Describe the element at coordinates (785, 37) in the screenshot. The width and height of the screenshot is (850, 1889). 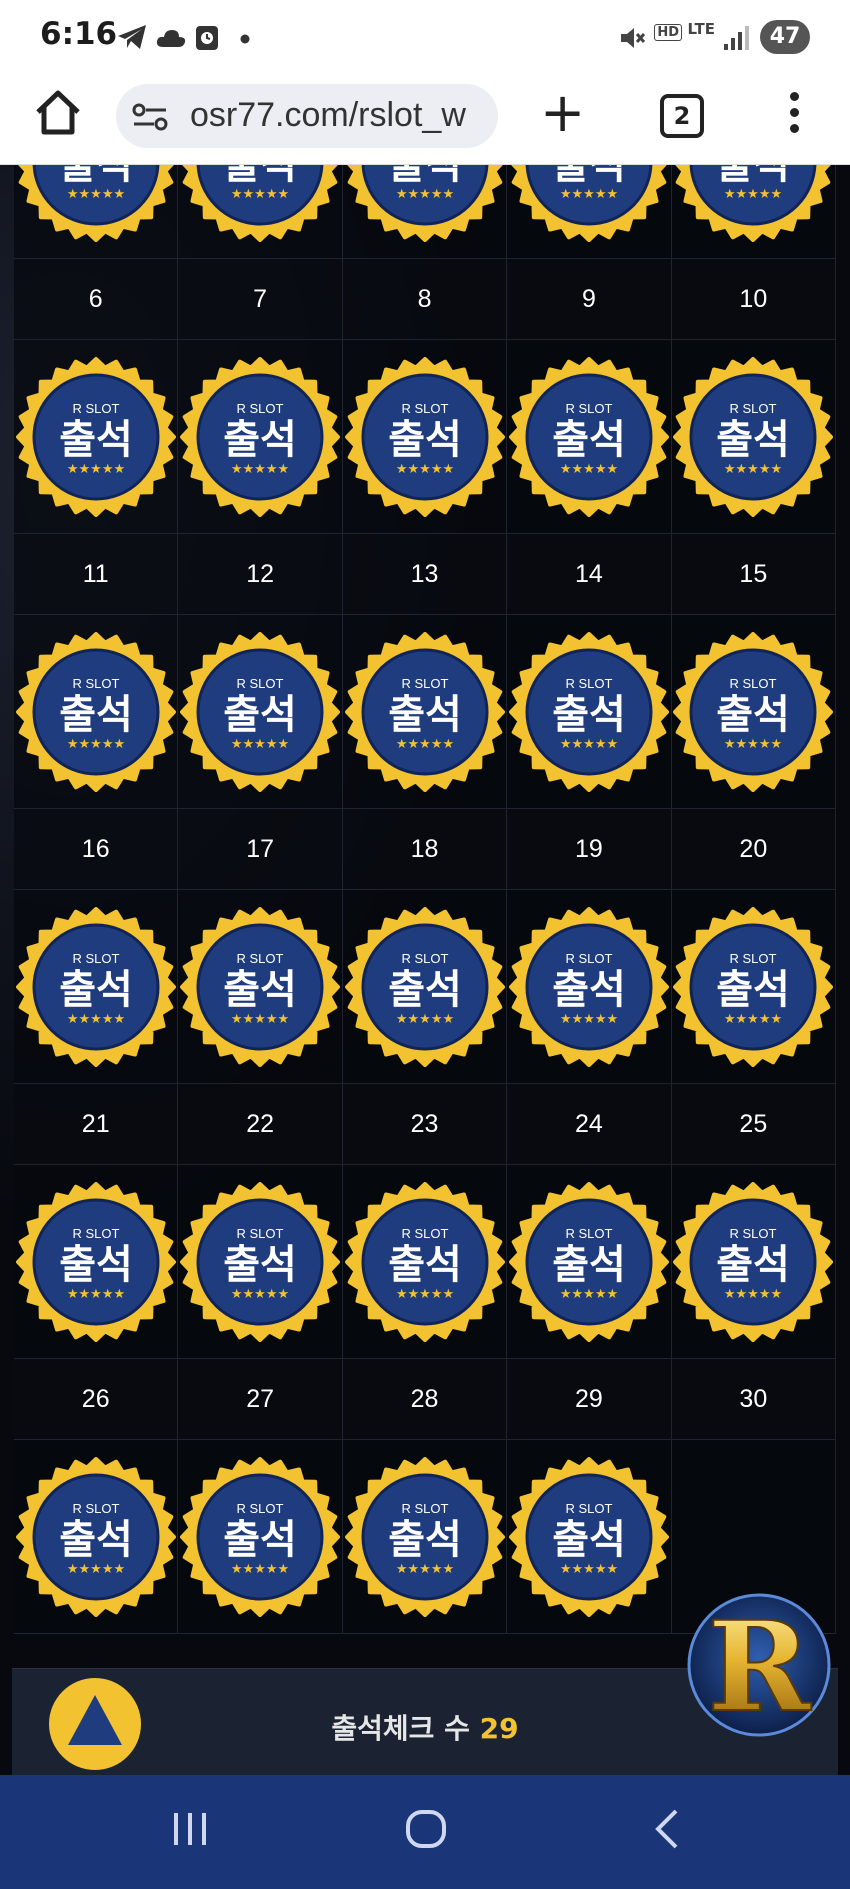
I see `battery-level: 47` at that location.